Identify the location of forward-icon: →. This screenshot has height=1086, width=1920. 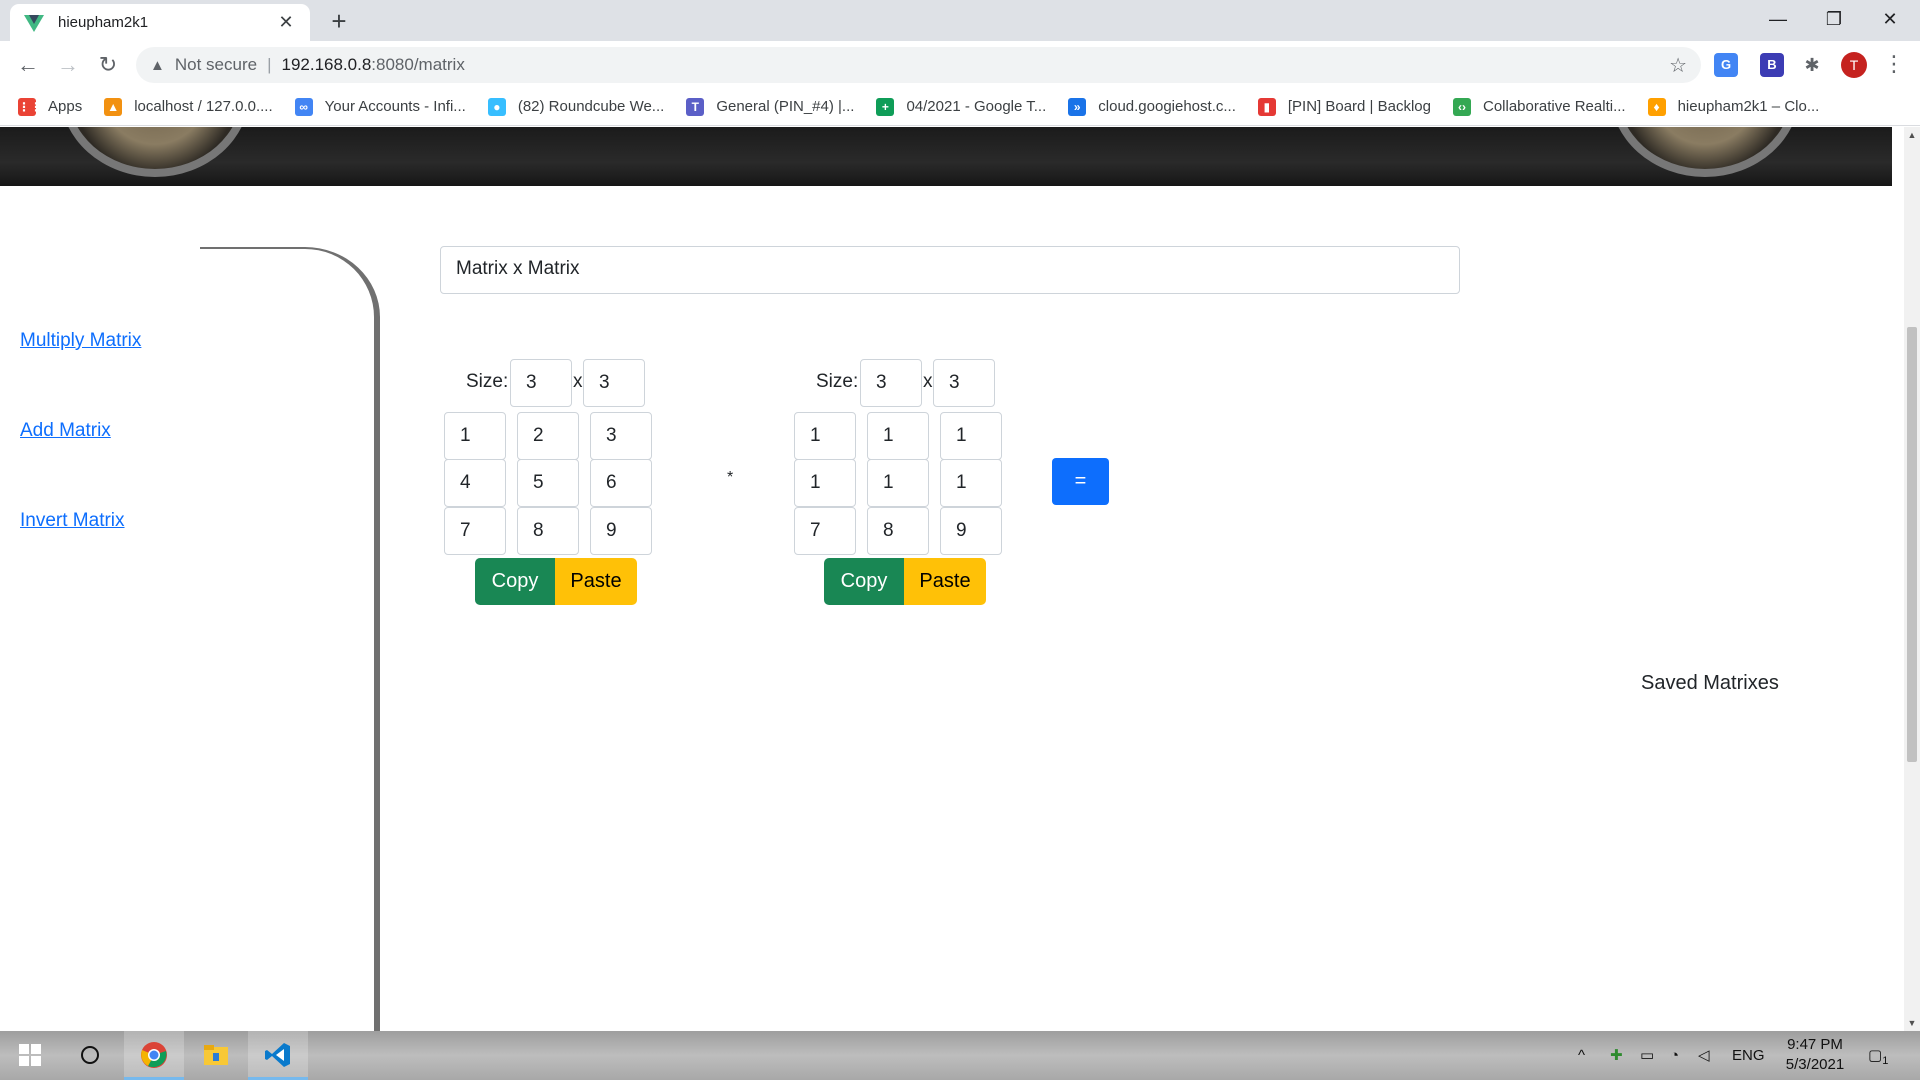
(68, 65).